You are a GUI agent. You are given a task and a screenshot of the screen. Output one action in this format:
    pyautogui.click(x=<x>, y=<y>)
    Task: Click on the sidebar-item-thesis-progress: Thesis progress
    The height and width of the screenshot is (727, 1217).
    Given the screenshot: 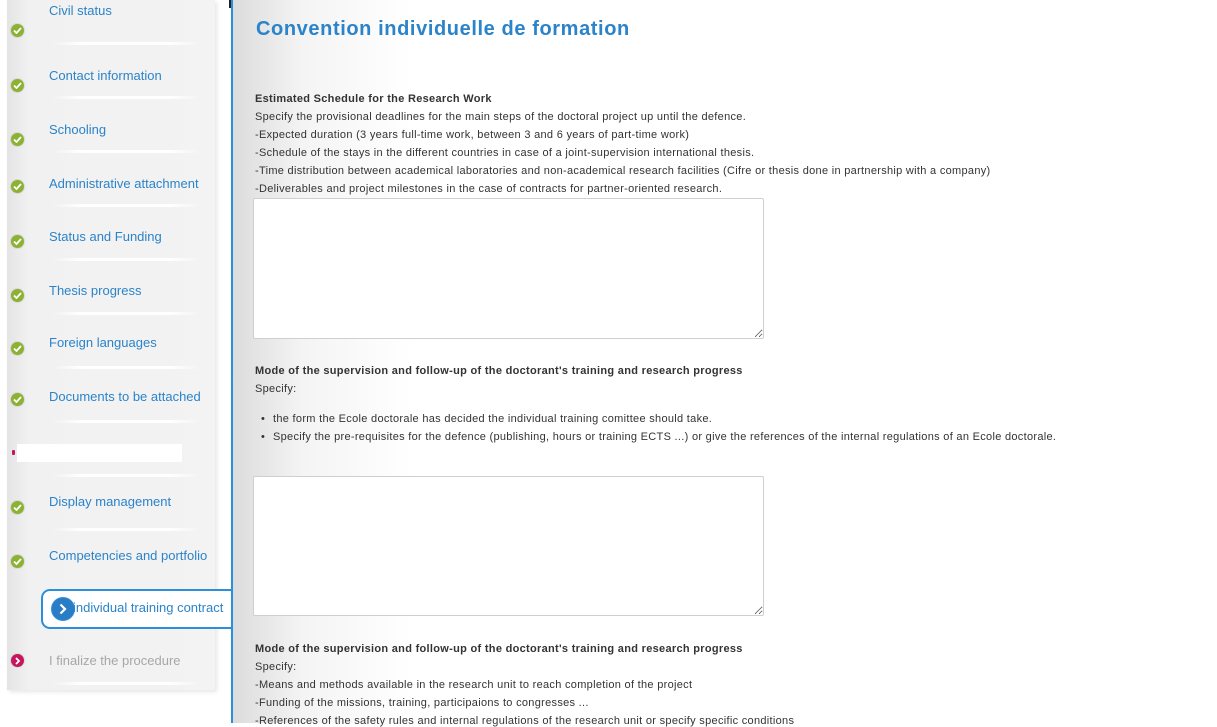 What is the action you would take?
    pyautogui.click(x=116, y=297)
    